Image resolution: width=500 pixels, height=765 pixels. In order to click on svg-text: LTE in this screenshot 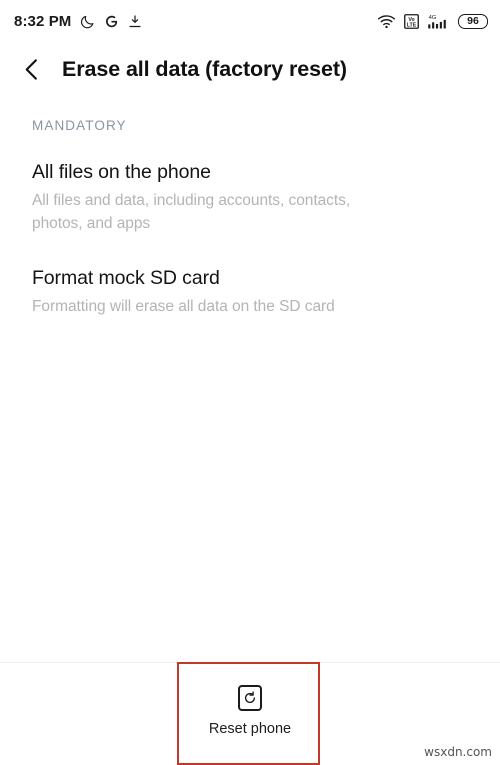, I will do `click(412, 25)`.